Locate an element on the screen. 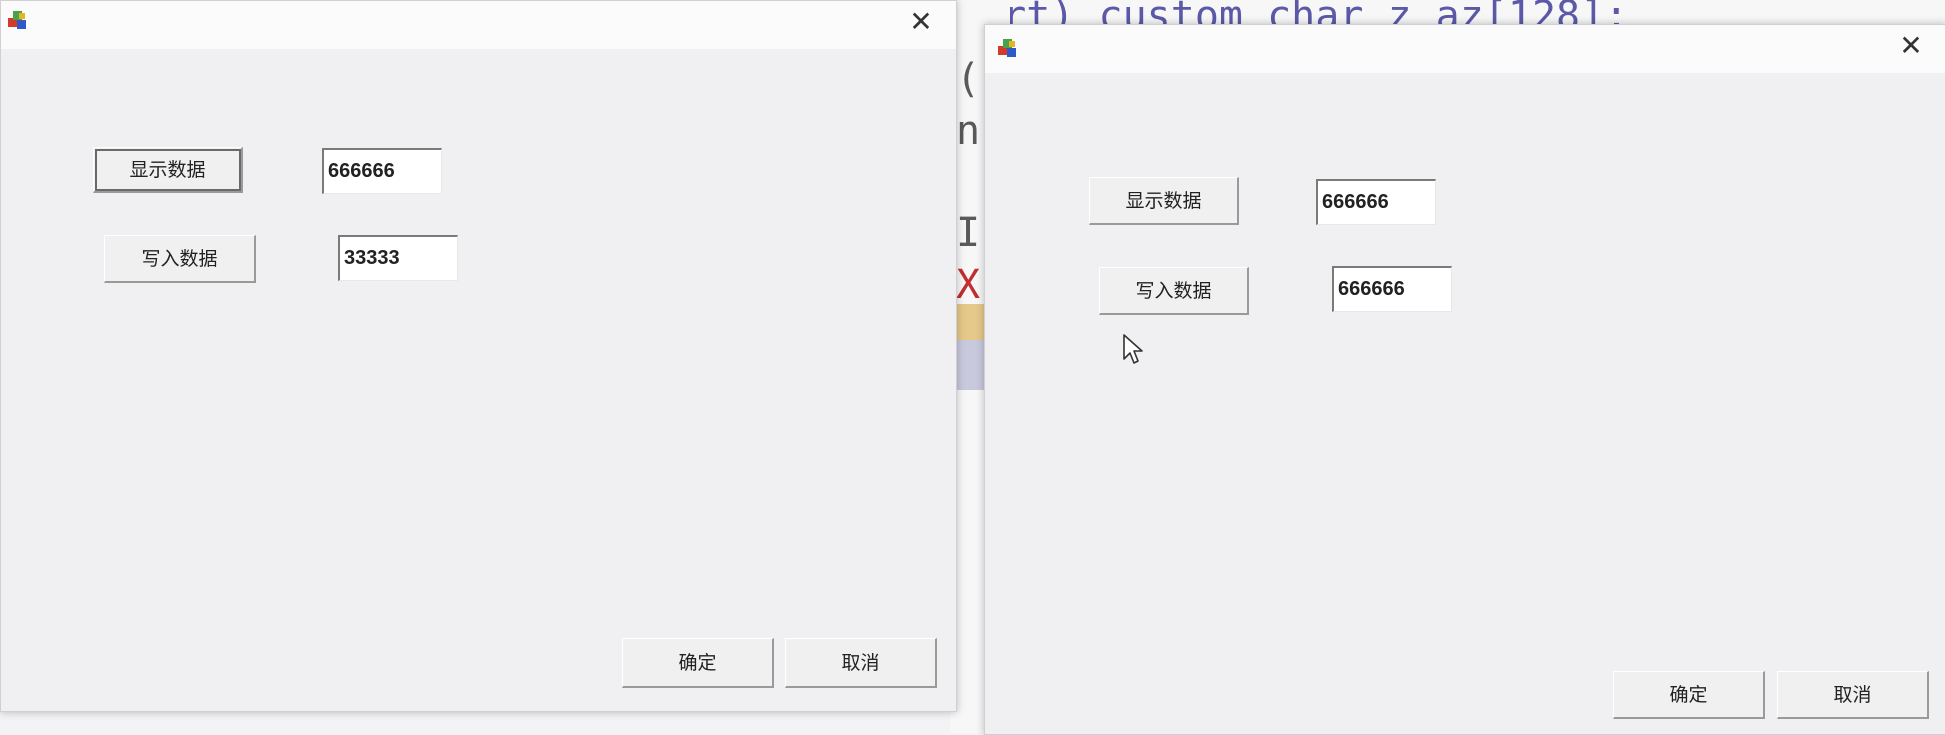 This screenshot has width=1945, height=735. code-fragment: ( is located at coordinates (968, 79).